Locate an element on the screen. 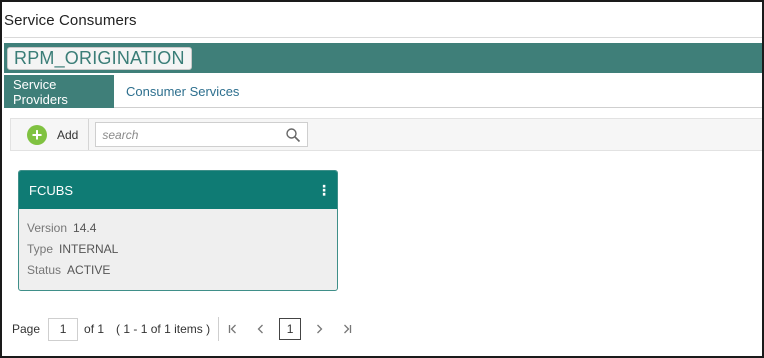  field-value: INTERNAL is located at coordinates (89, 248).